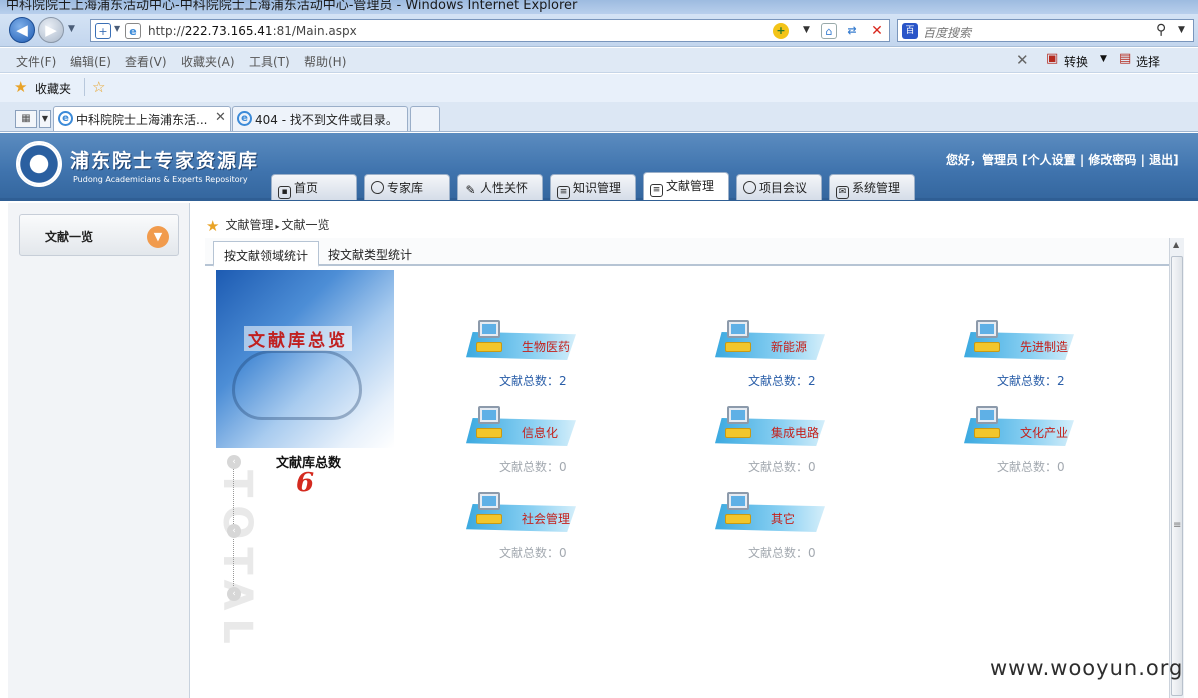 This screenshot has width=1198, height=698. I want to click on url-text: http://222.73.165.41:81/Main.aspx, so click(252, 31).